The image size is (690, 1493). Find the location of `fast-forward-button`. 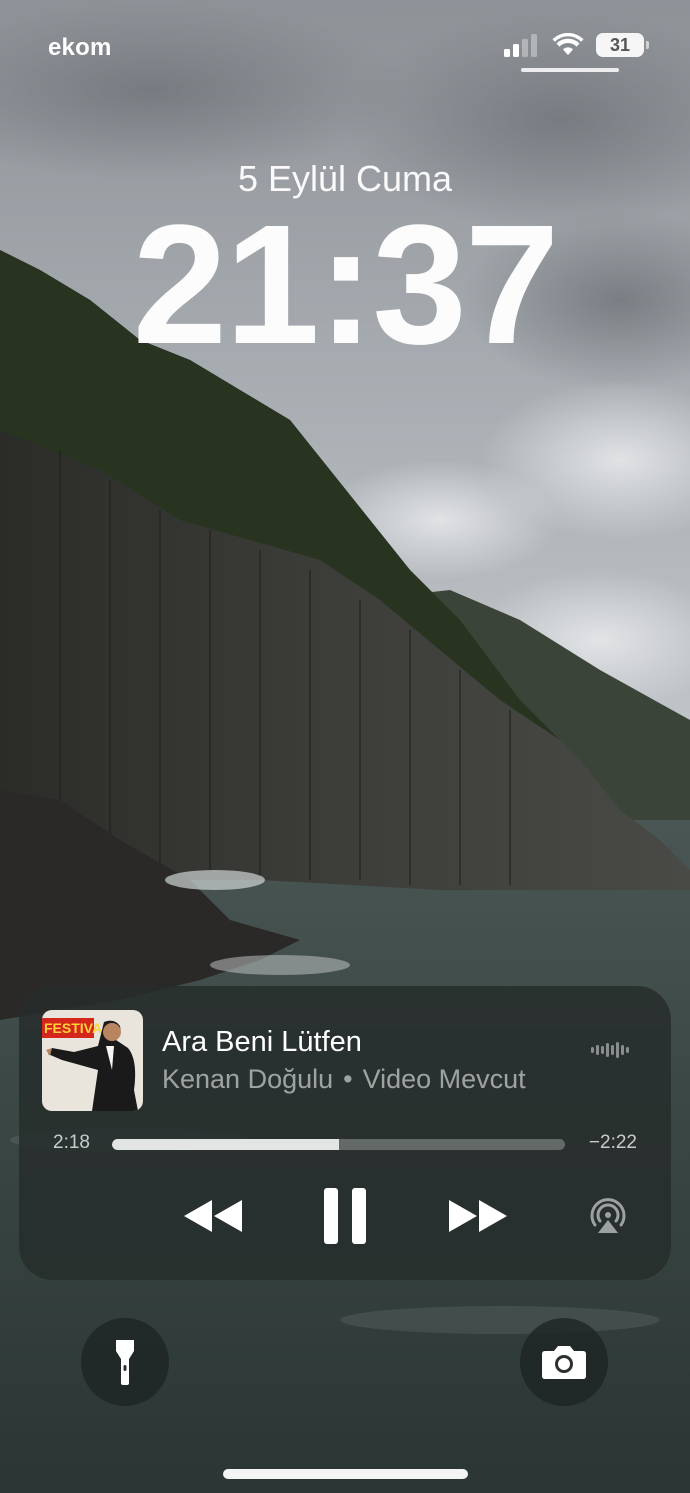

fast-forward-button is located at coordinates (479, 1216).